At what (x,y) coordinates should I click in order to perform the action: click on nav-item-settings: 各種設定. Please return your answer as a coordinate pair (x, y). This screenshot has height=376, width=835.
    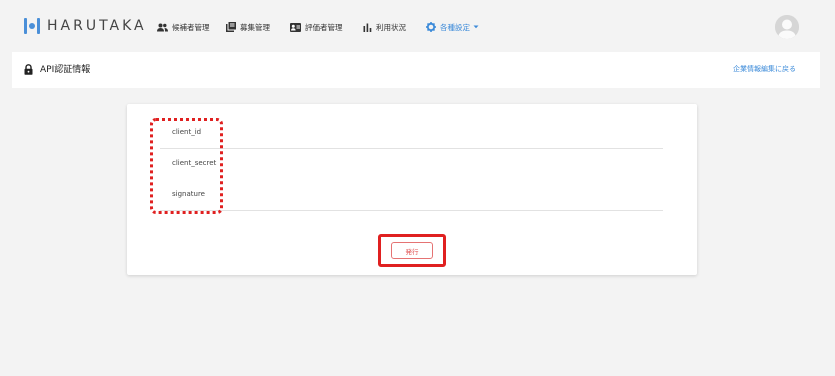
    Looking at the image, I should click on (454, 27).